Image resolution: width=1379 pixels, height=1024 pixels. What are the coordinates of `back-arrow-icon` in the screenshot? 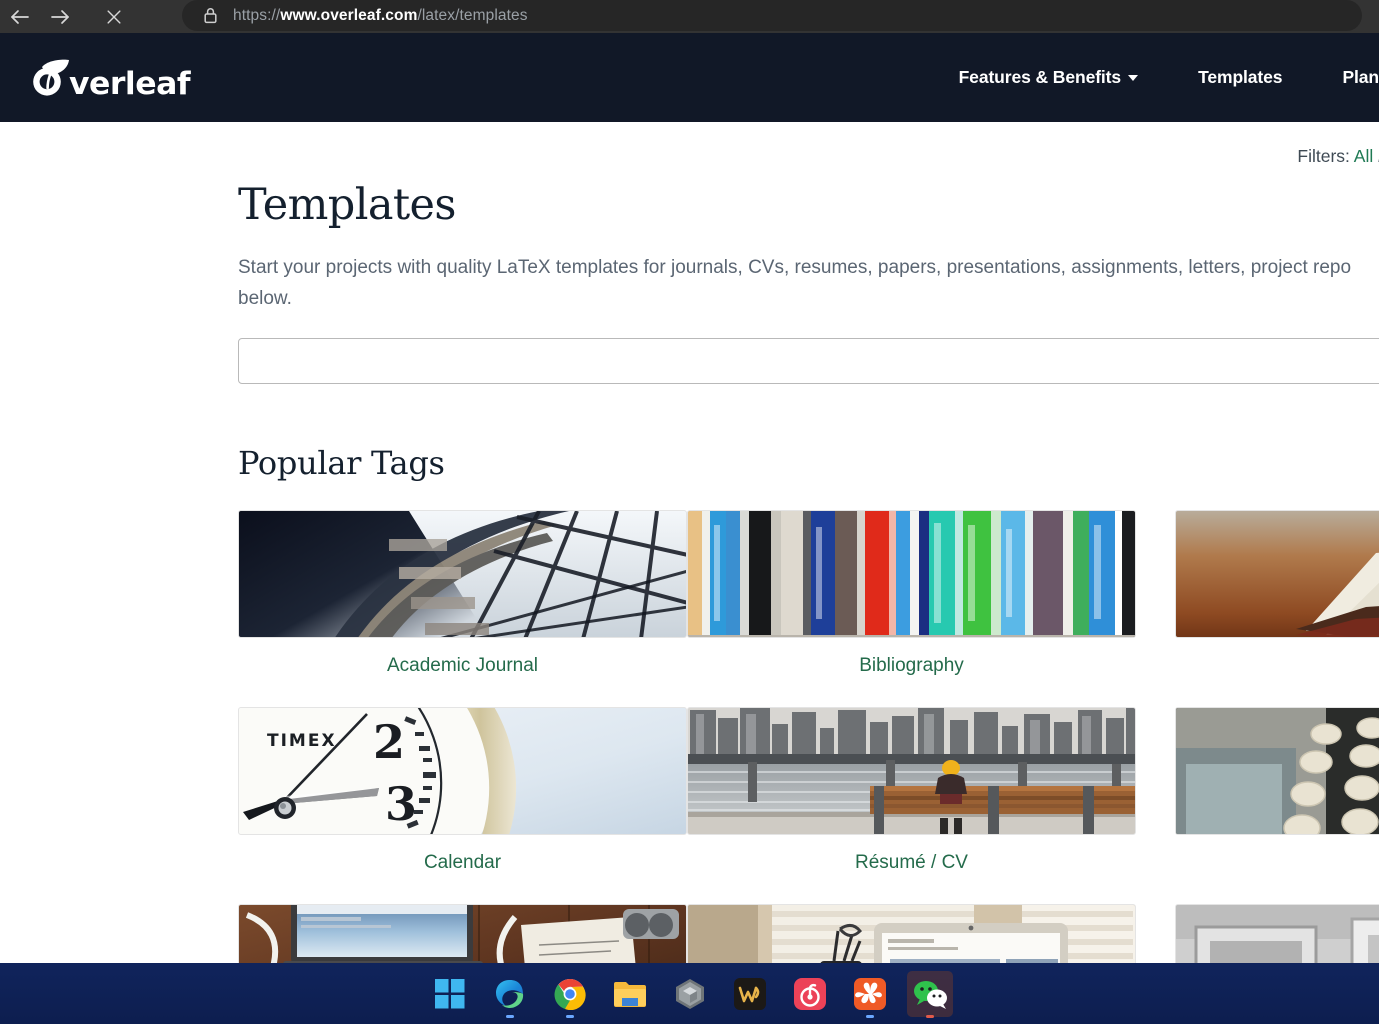 It's located at (20, 17).